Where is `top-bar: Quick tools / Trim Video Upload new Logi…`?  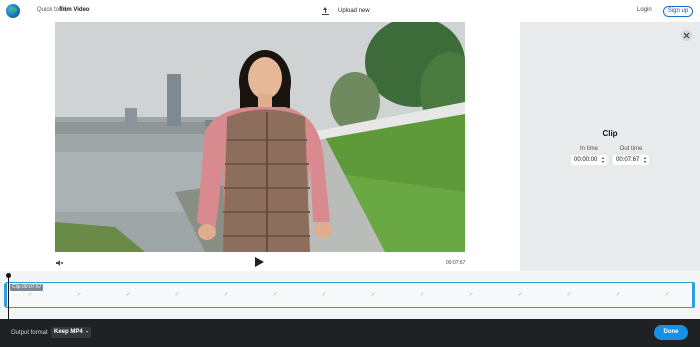 top-bar: Quick tools / Trim Video Upload new Logi… is located at coordinates (350, 11).